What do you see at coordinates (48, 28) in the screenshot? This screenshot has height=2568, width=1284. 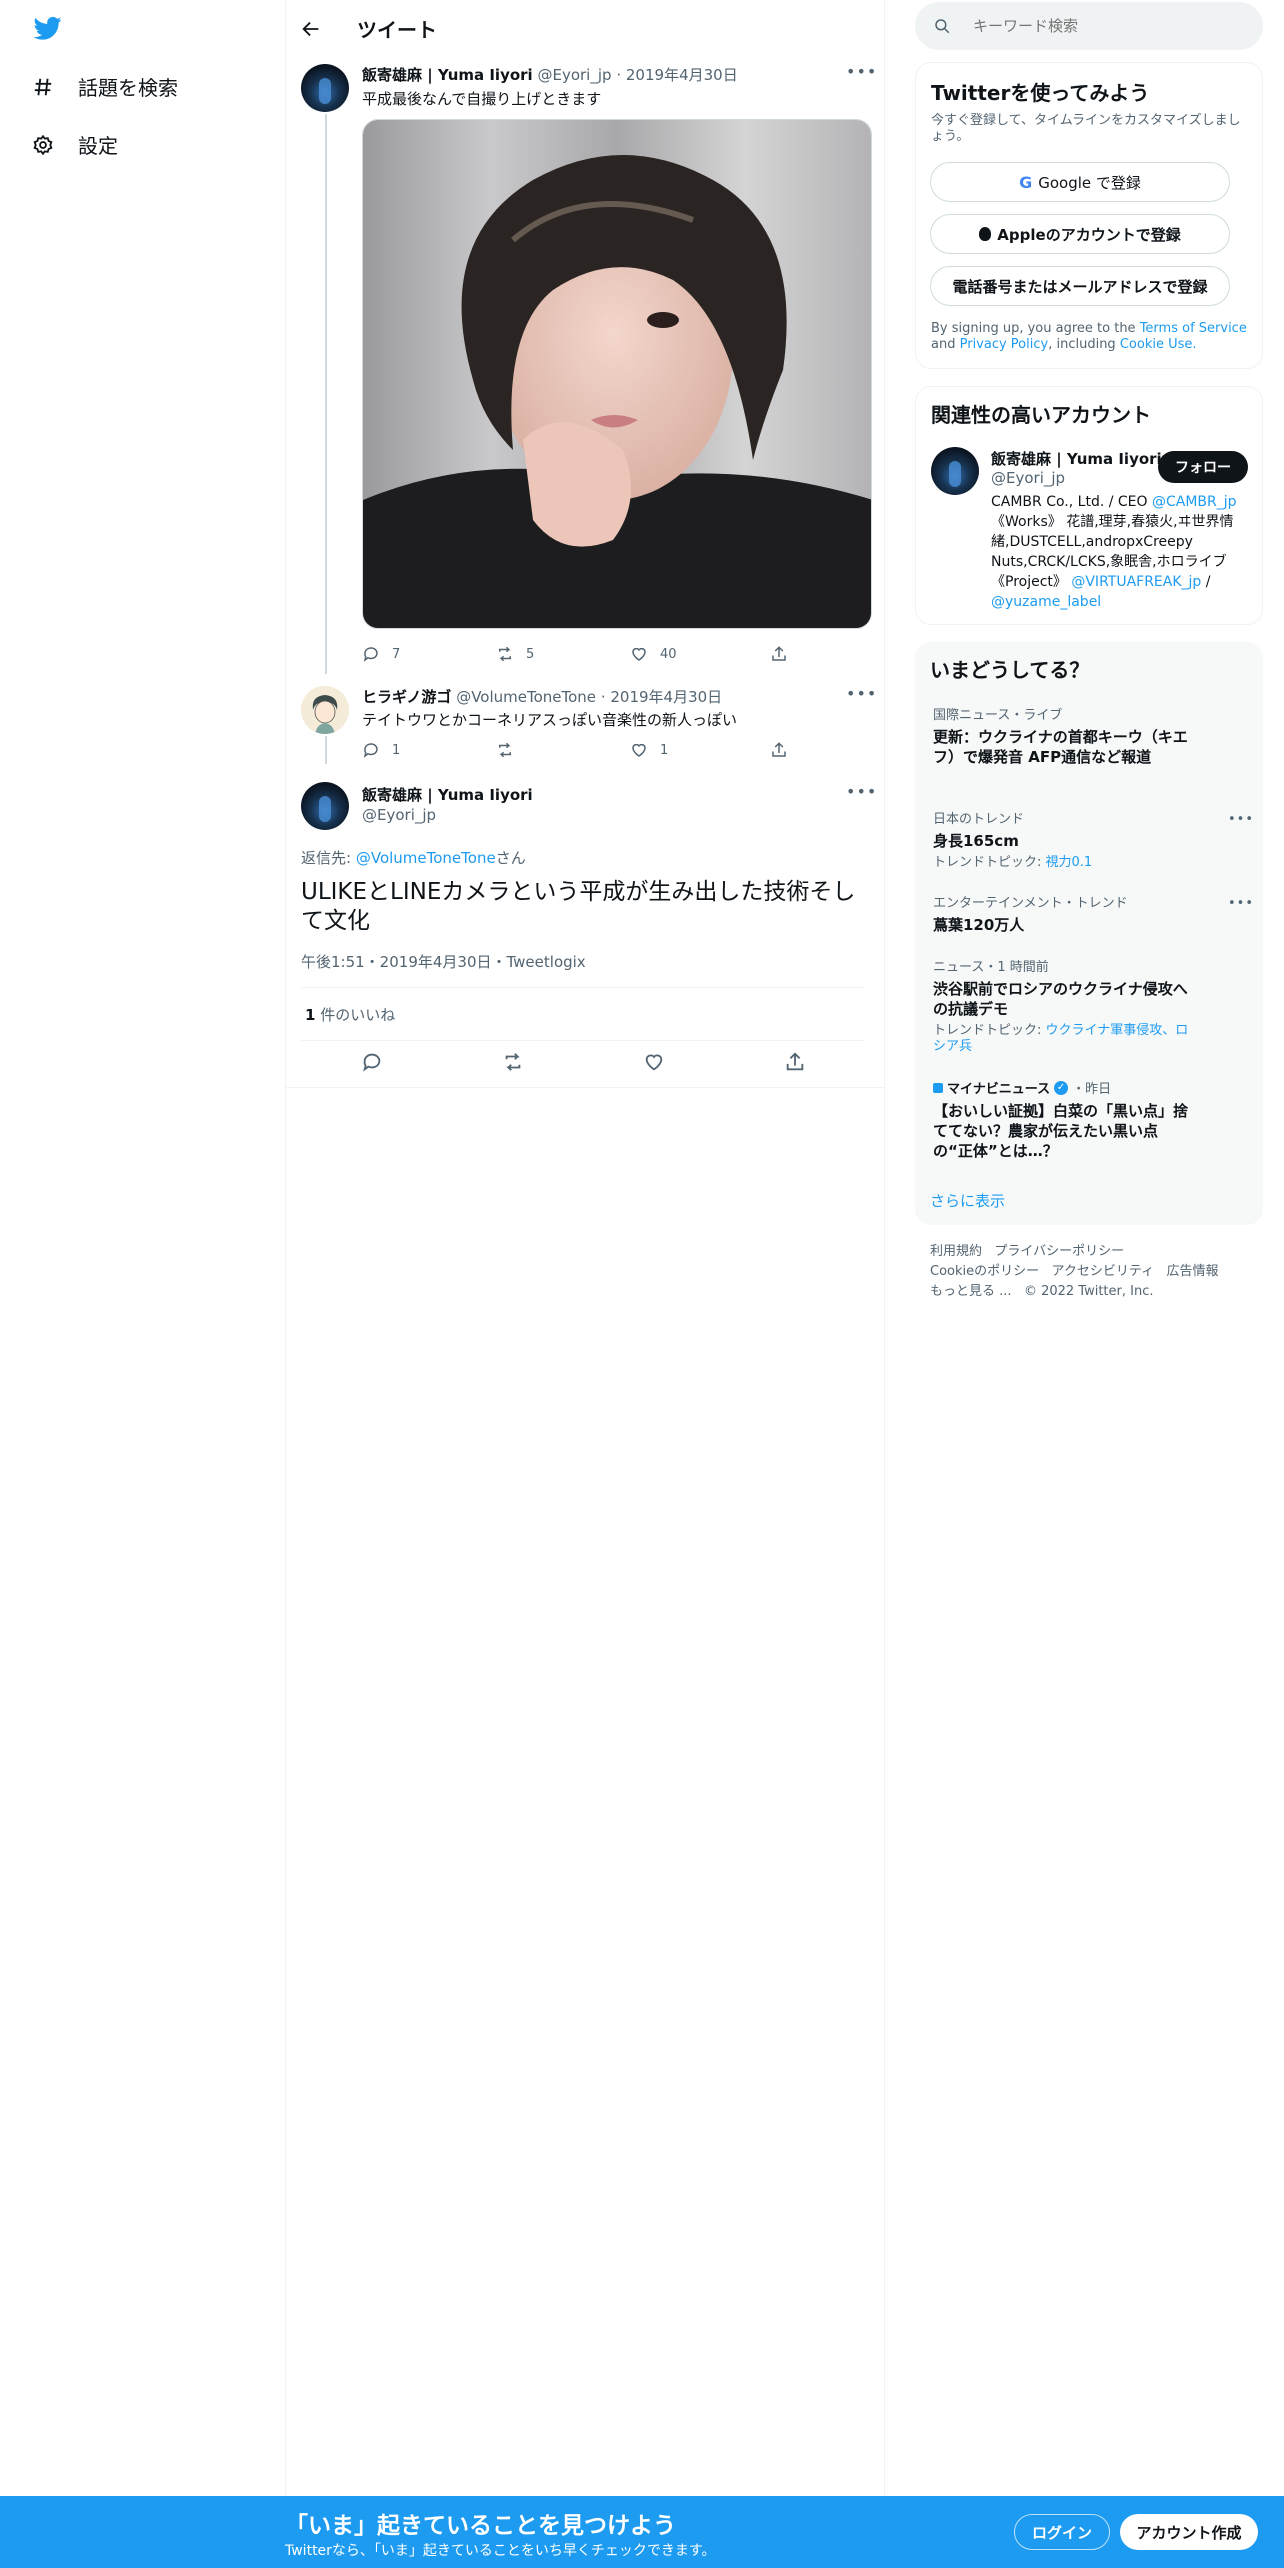 I see `twitter-logo-icon` at bounding box center [48, 28].